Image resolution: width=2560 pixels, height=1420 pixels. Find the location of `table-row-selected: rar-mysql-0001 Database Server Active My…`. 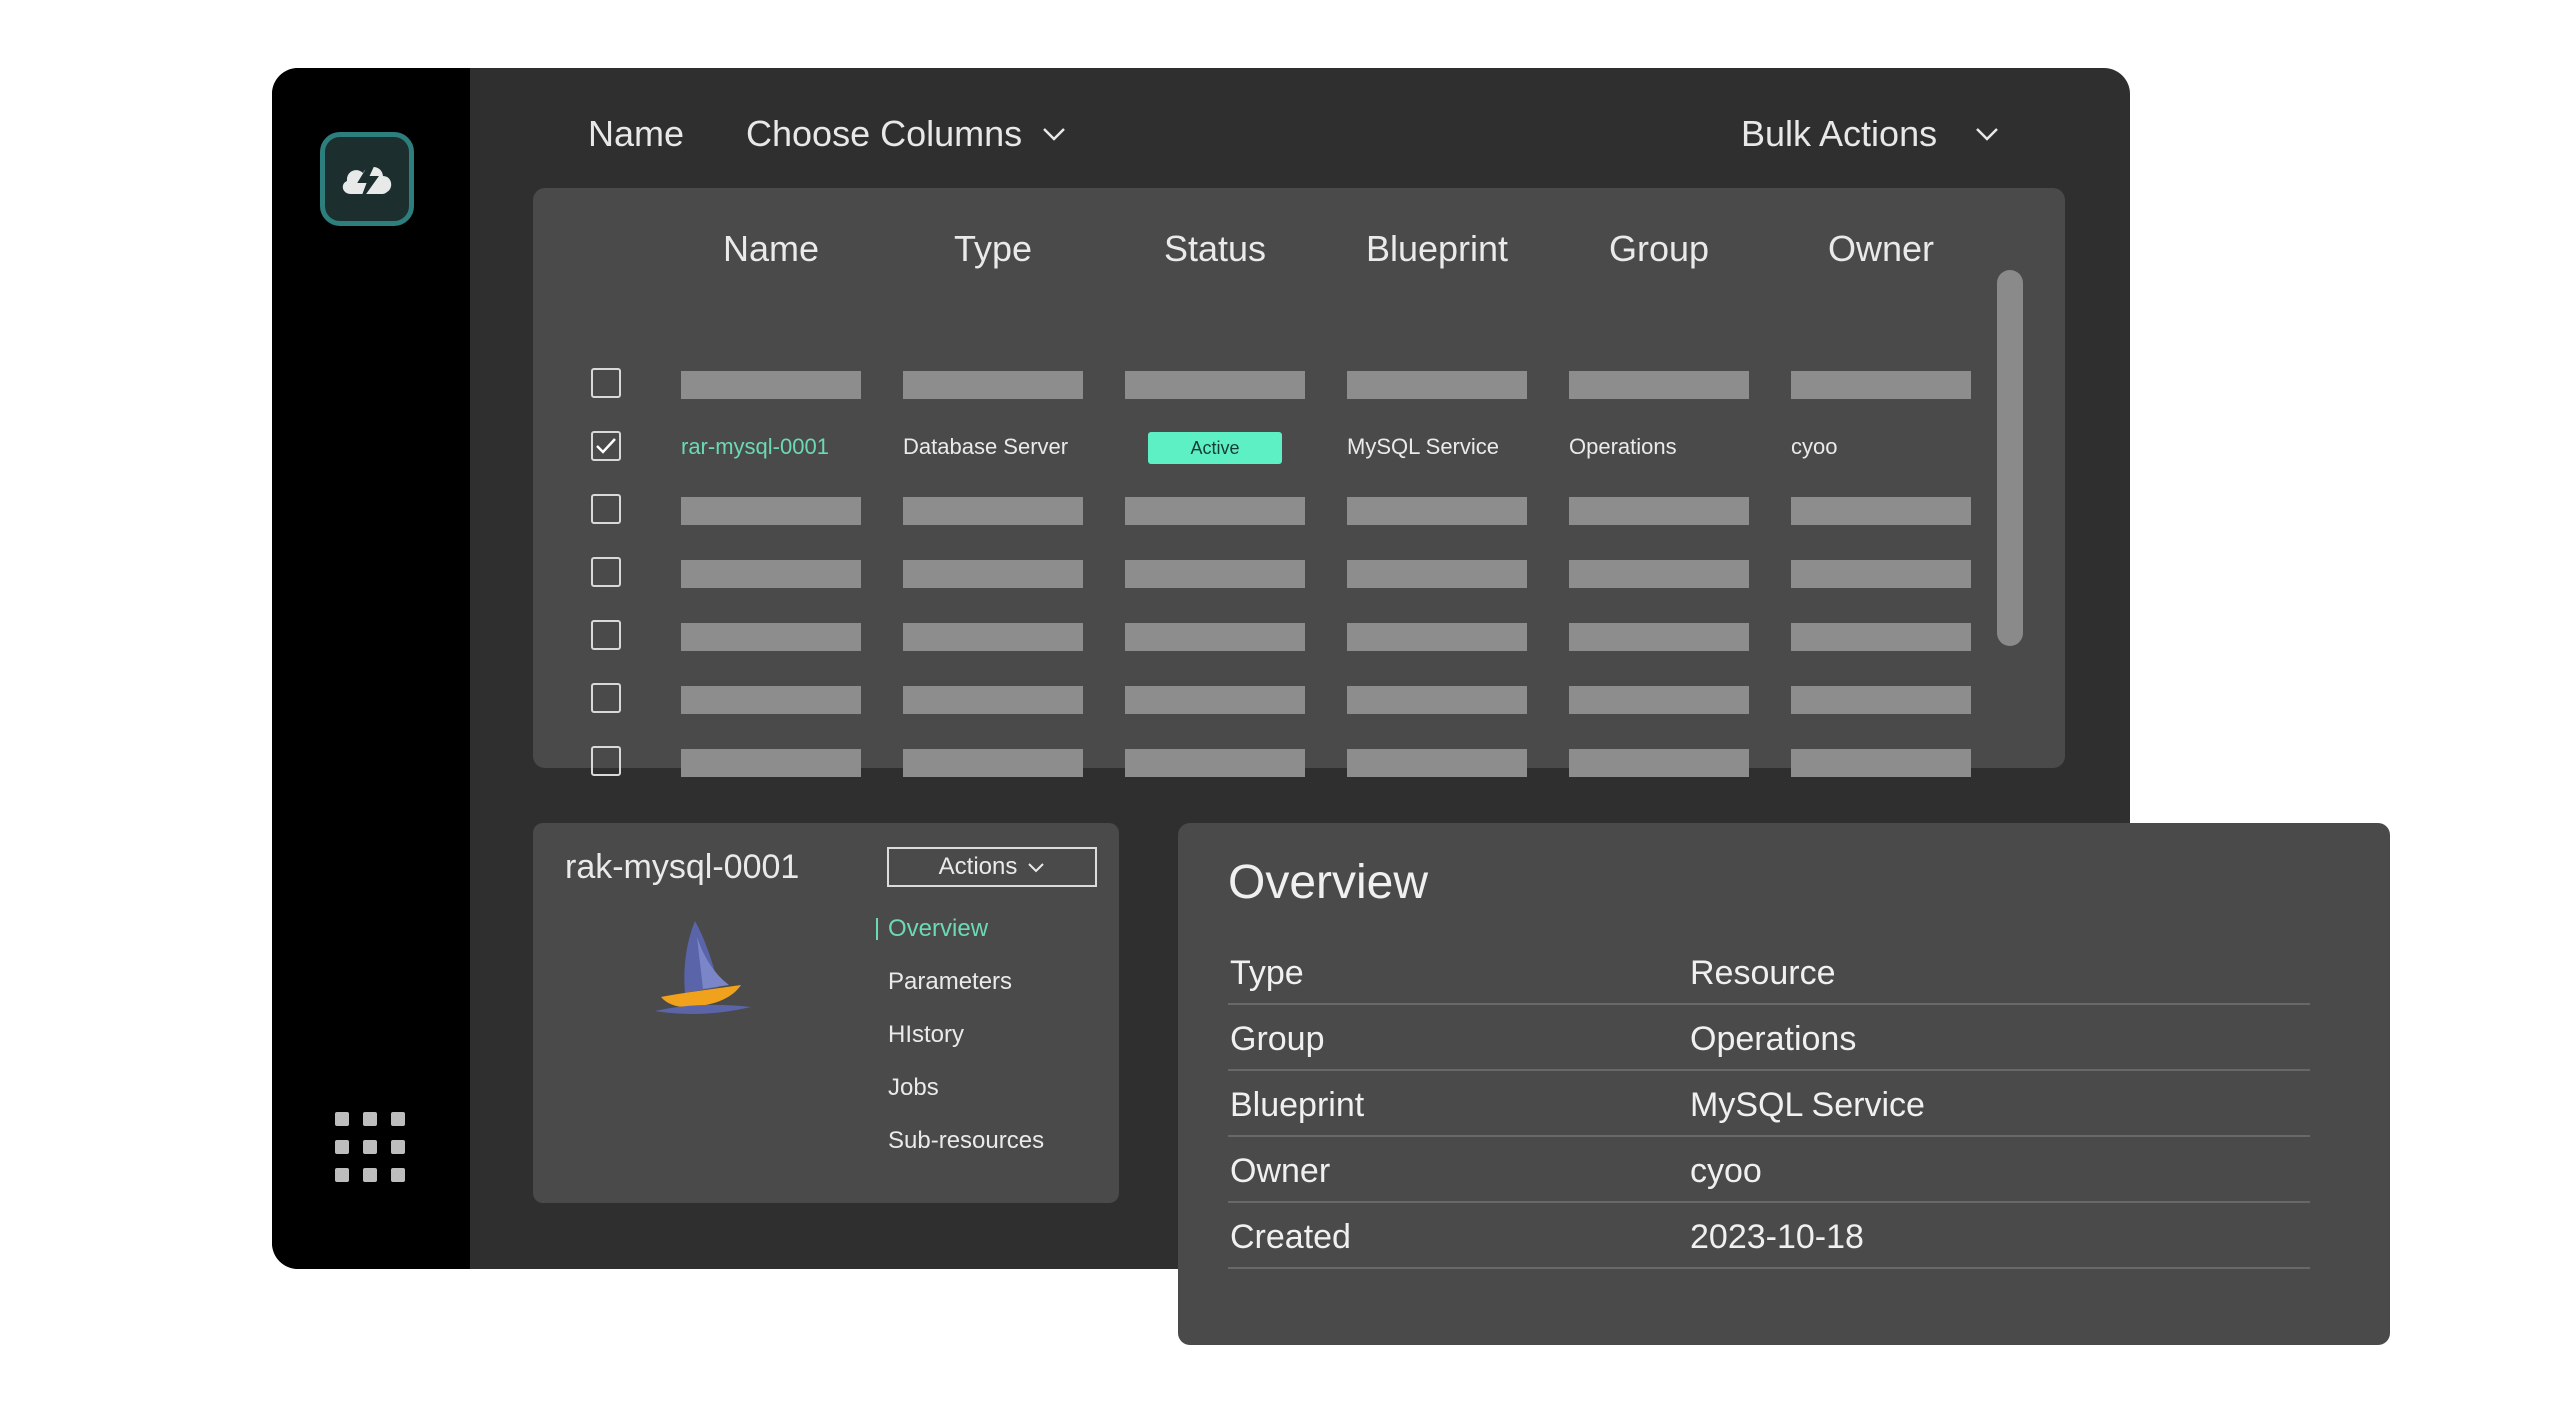

table-row-selected: rar-mysql-0001 Database Server Active My… is located at coordinates (1299, 447).